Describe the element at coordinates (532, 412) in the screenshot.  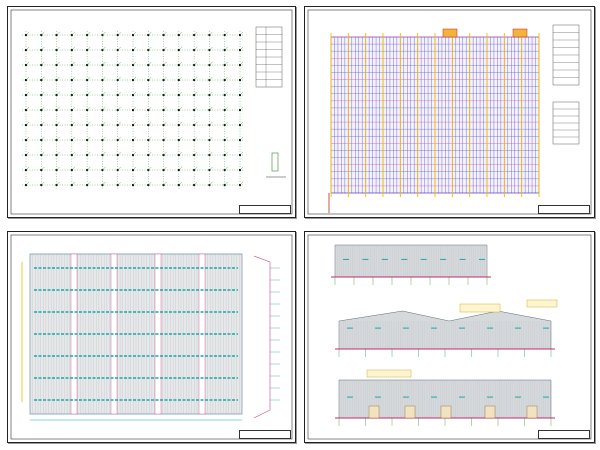
I see `door` at that location.